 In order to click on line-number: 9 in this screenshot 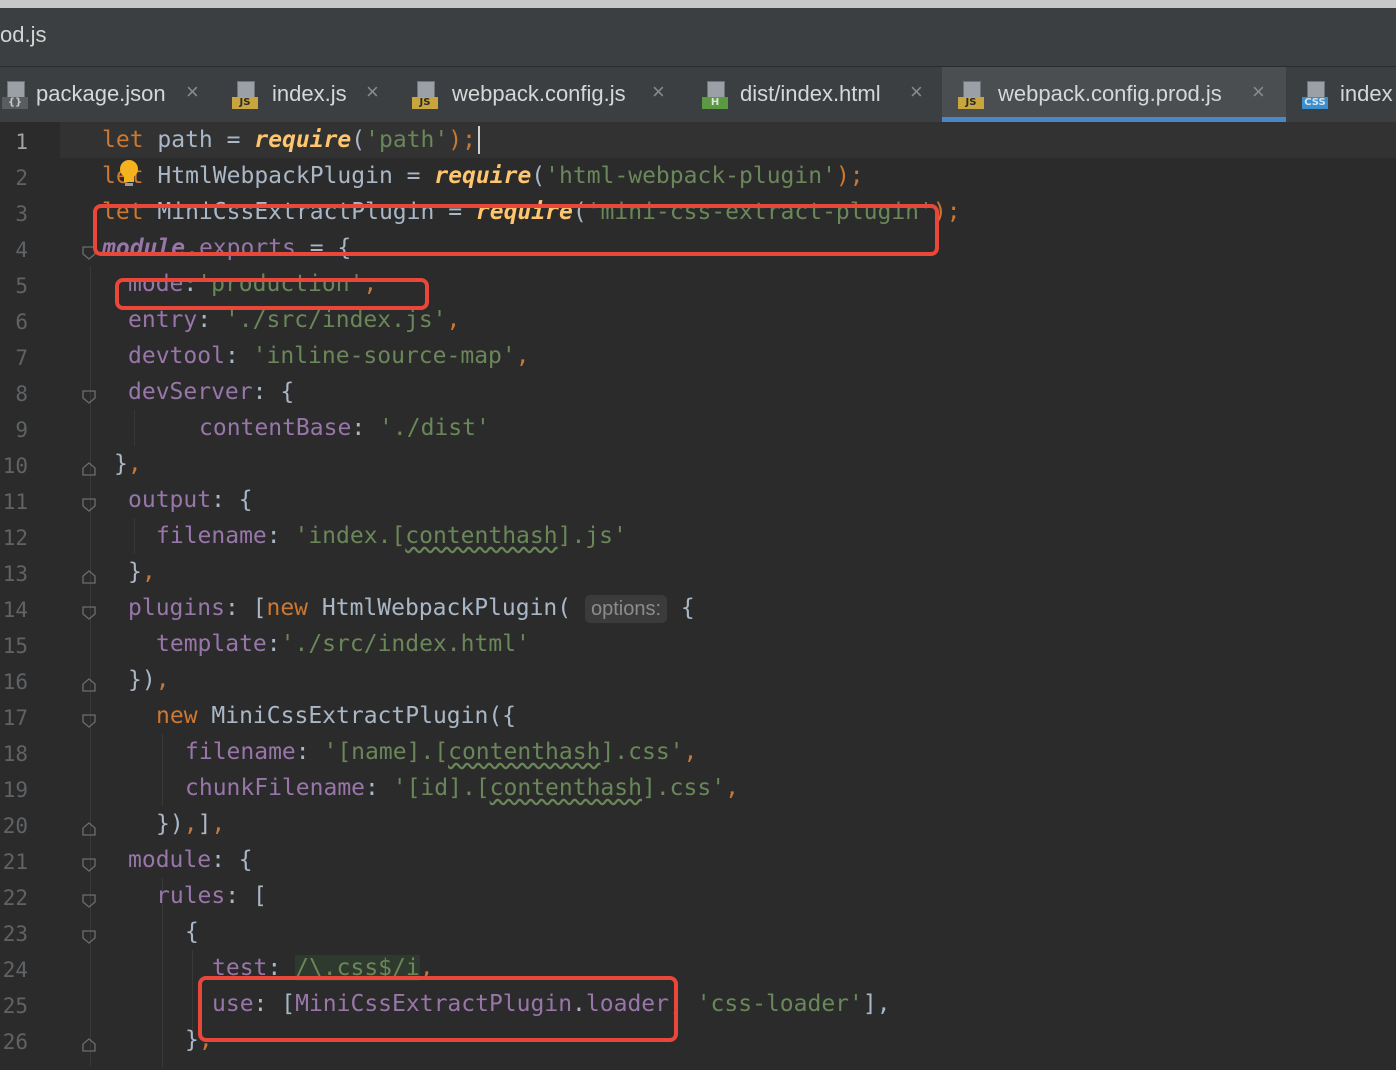, I will do `click(21, 430)`.